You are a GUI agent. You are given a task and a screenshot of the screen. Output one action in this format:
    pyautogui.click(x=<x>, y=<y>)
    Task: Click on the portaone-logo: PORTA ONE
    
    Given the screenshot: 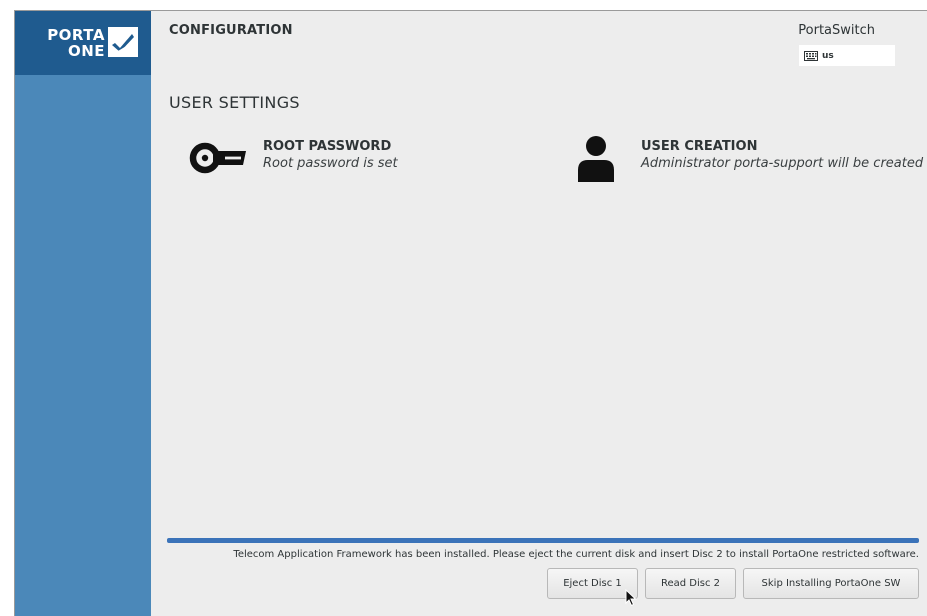 What is the action you would take?
    pyautogui.click(x=83, y=43)
    